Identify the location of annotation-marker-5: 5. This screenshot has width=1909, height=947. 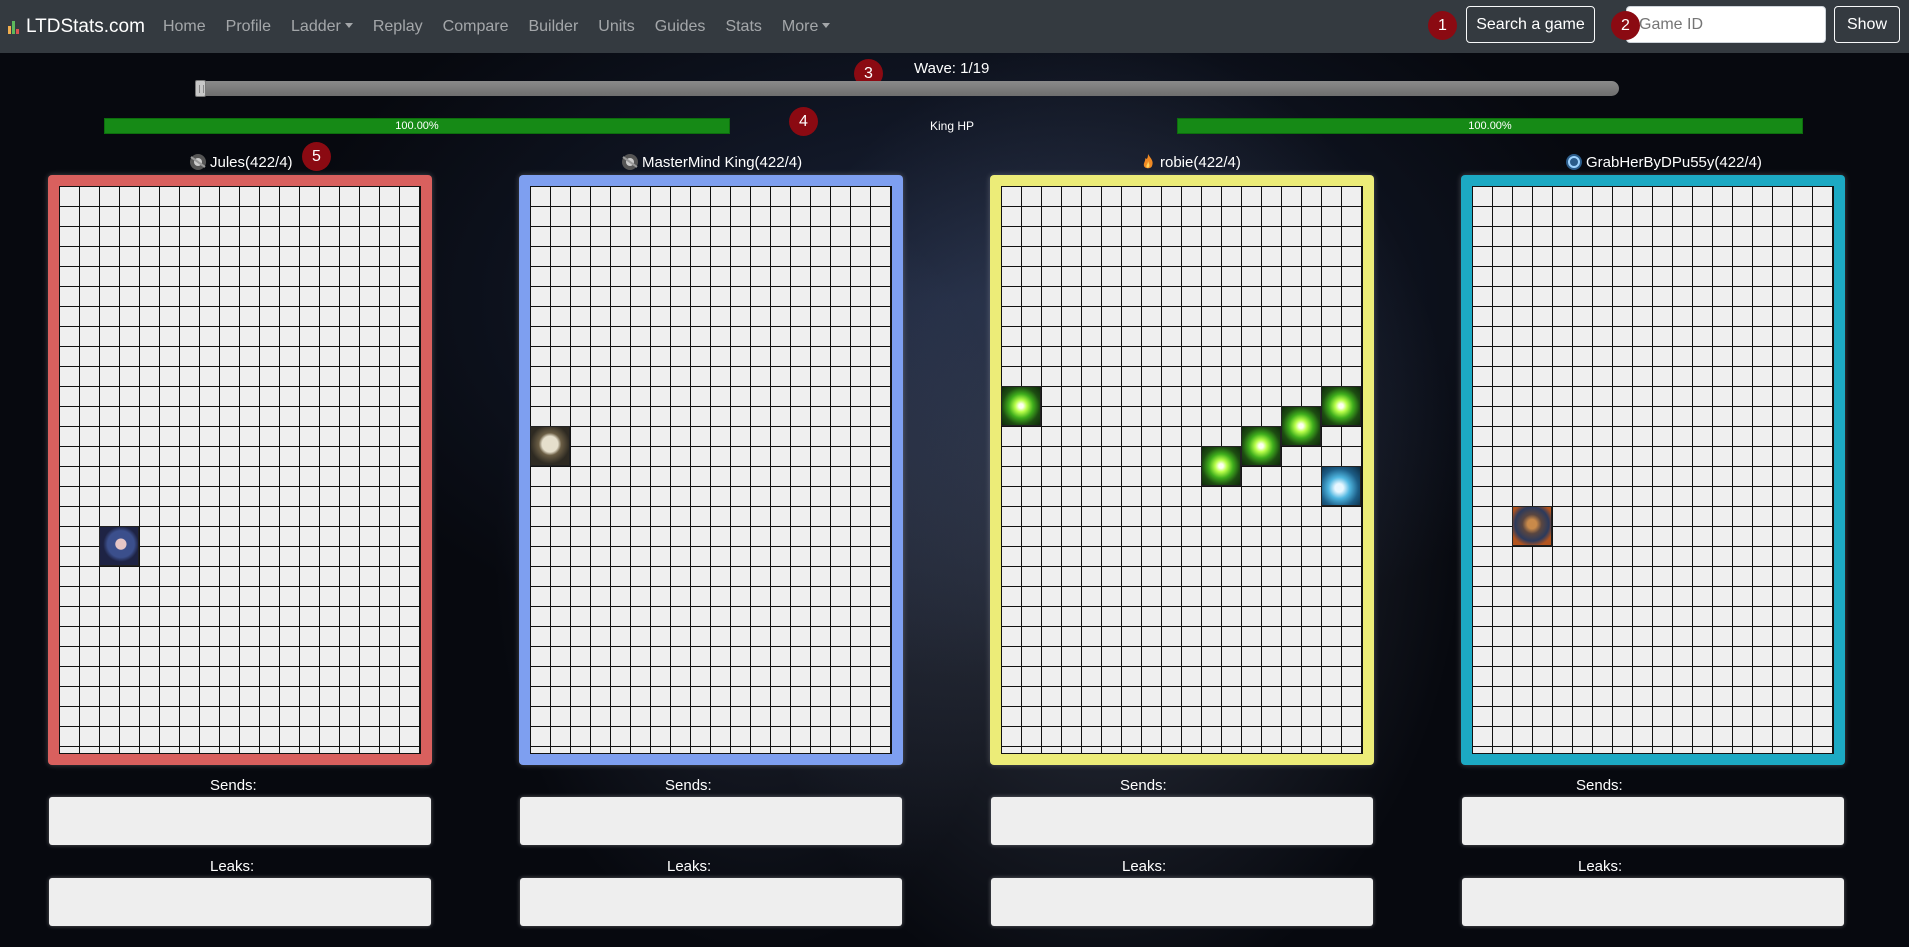
(316, 156).